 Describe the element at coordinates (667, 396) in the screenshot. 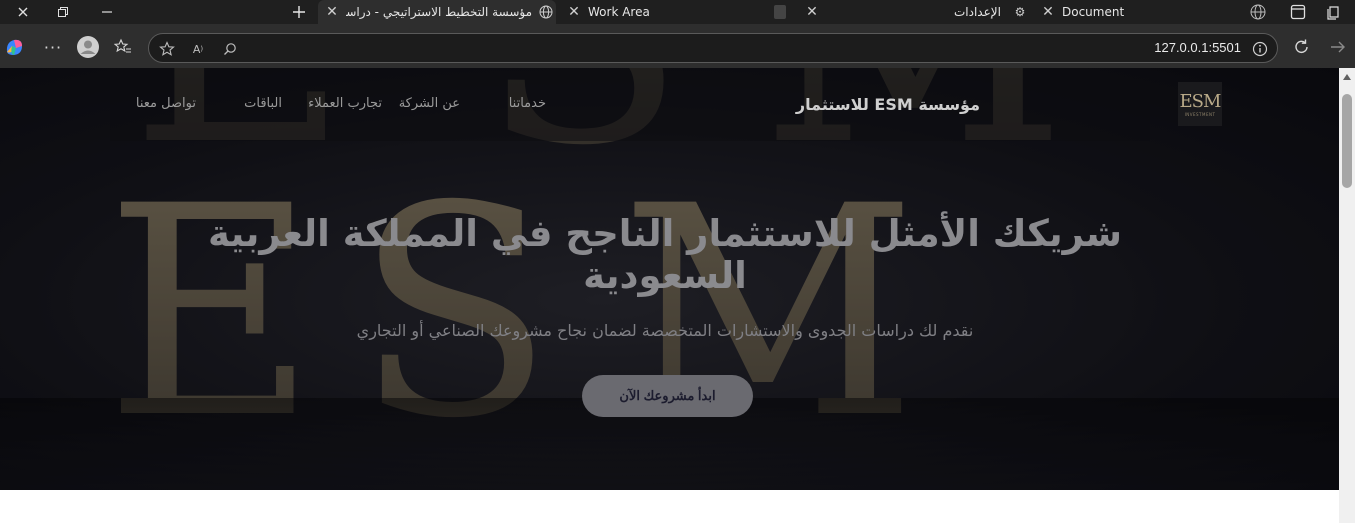

I see `start-project-button: ابدأ مشروعك الآن` at that location.